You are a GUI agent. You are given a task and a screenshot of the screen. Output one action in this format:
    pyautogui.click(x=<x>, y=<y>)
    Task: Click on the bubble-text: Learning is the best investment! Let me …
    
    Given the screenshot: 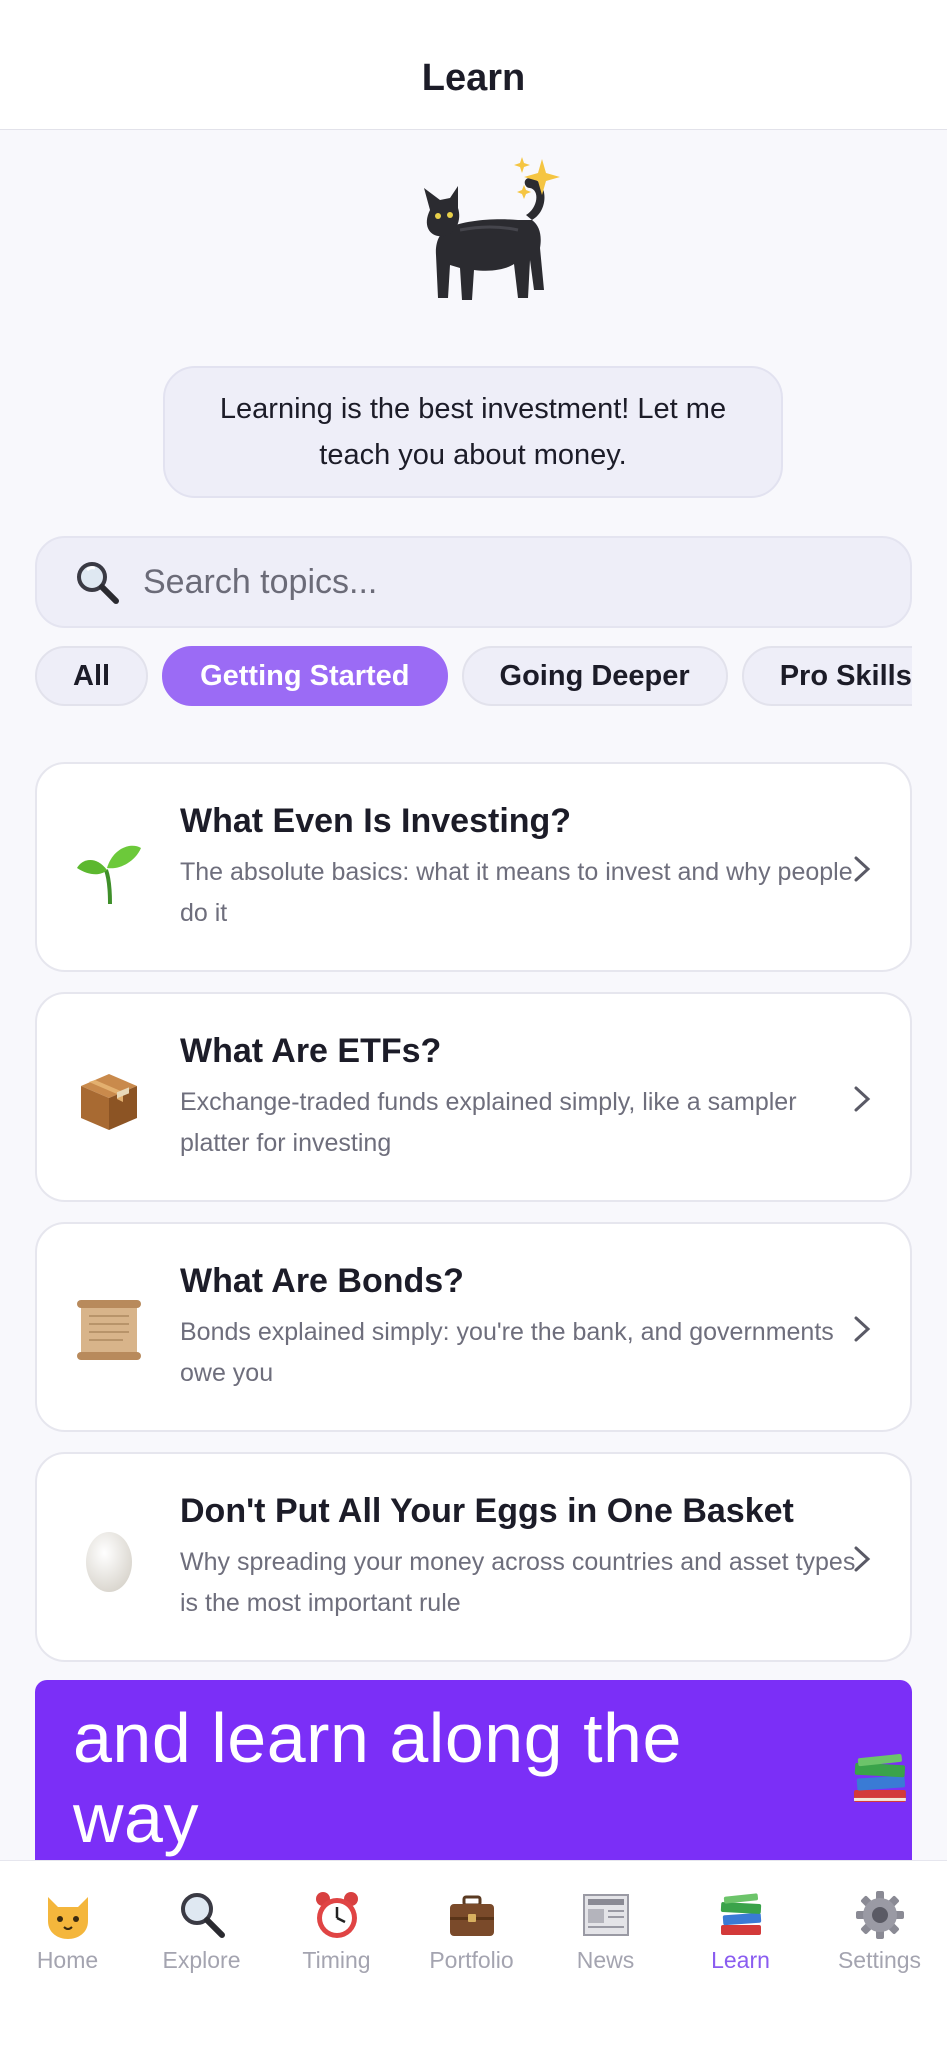 What is the action you would take?
    pyautogui.click(x=473, y=432)
    